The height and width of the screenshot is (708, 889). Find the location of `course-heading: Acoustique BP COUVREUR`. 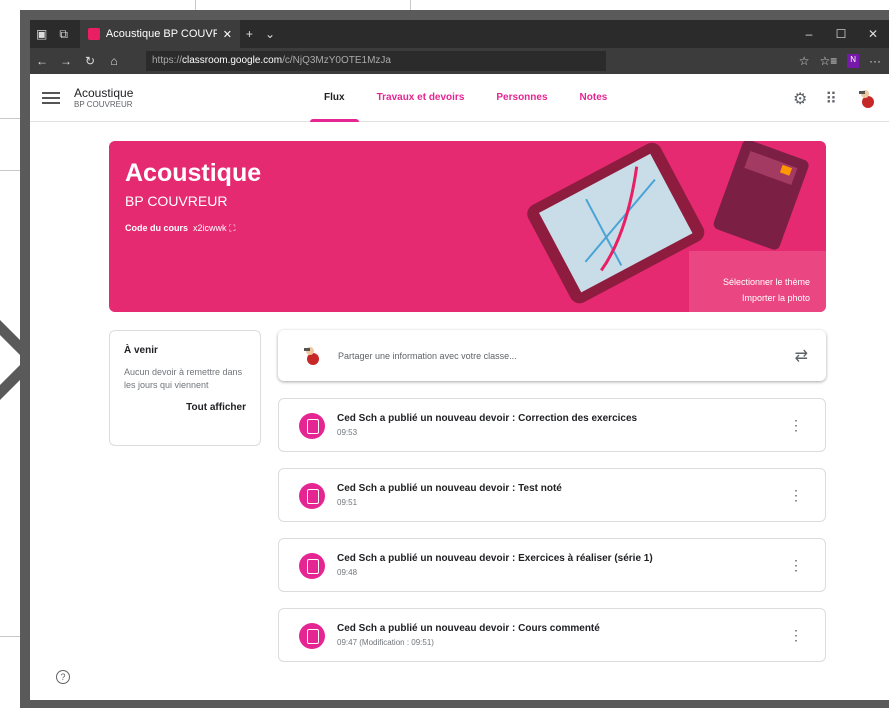

course-heading: Acoustique BP COUVREUR is located at coordinates (104, 97).